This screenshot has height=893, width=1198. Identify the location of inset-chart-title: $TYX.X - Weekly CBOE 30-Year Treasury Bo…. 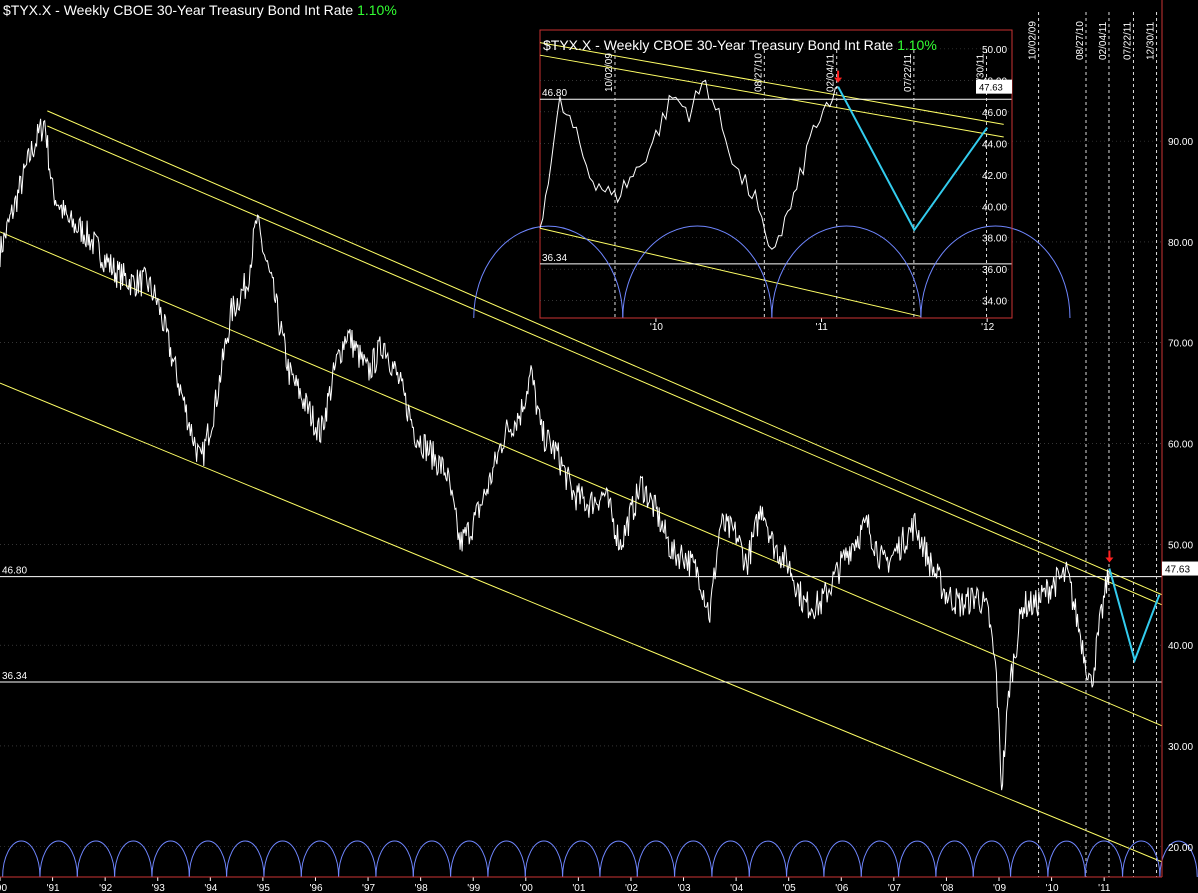
(740, 45).